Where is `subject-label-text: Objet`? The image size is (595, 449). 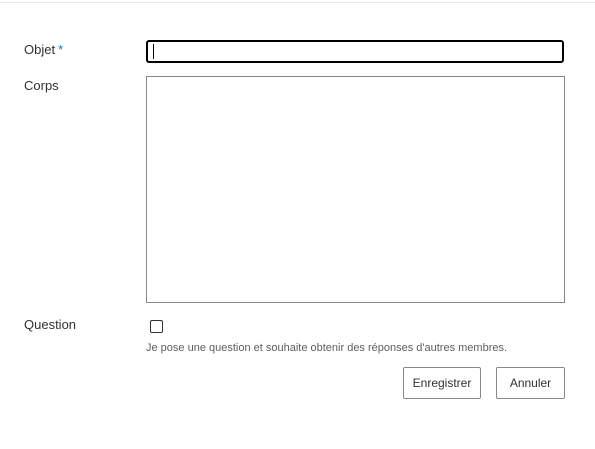 subject-label-text: Objet is located at coordinates (40, 49).